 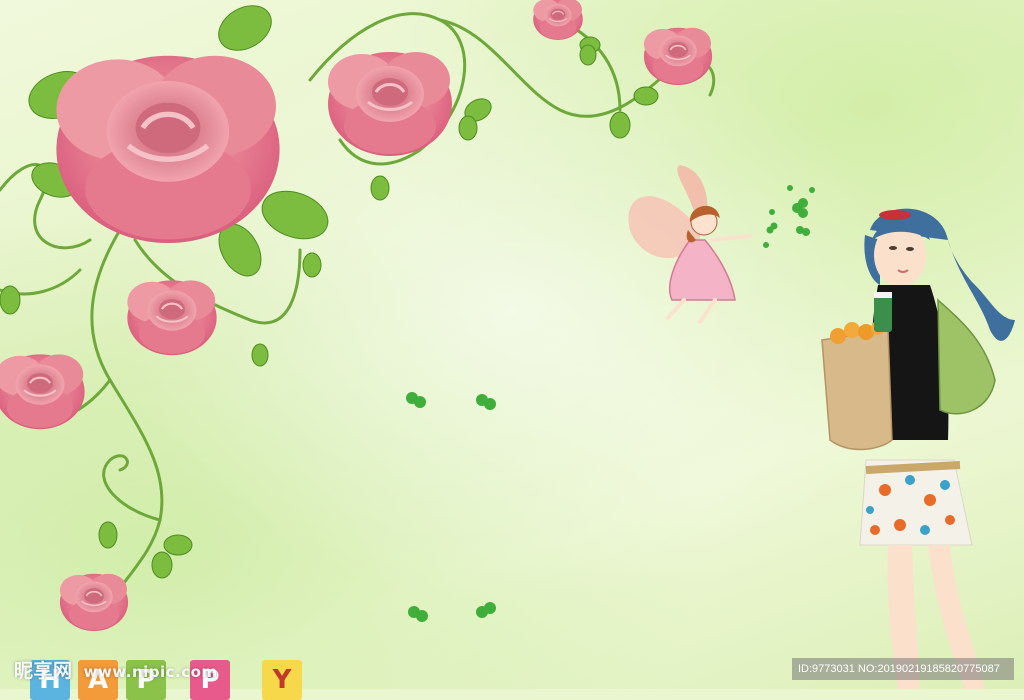 What do you see at coordinates (43, 671) in the screenshot?
I see `site-name: 昵享网` at bounding box center [43, 671].